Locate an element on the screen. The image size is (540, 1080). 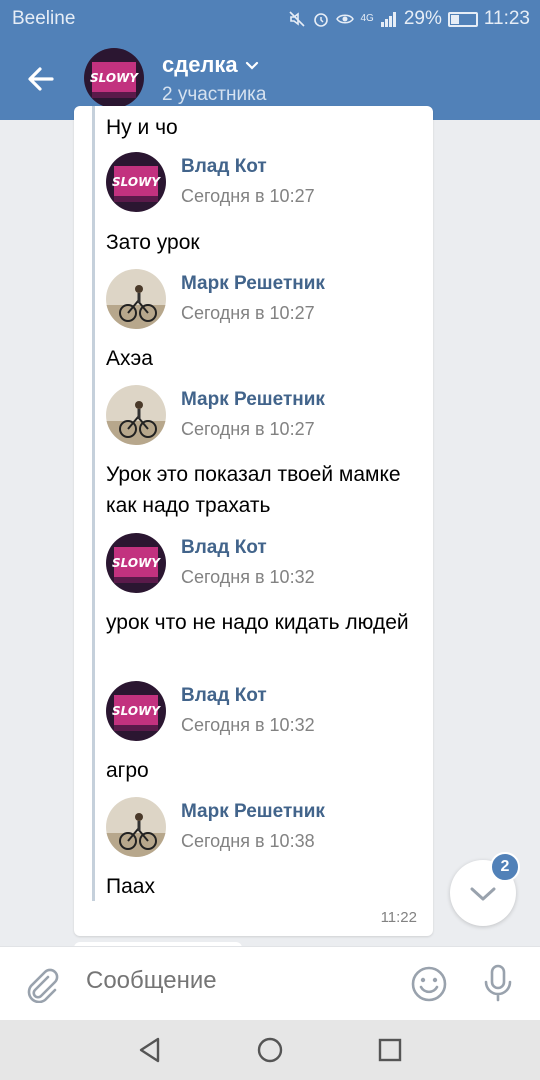
message-text: Паах is located at coordinates (130, 886).